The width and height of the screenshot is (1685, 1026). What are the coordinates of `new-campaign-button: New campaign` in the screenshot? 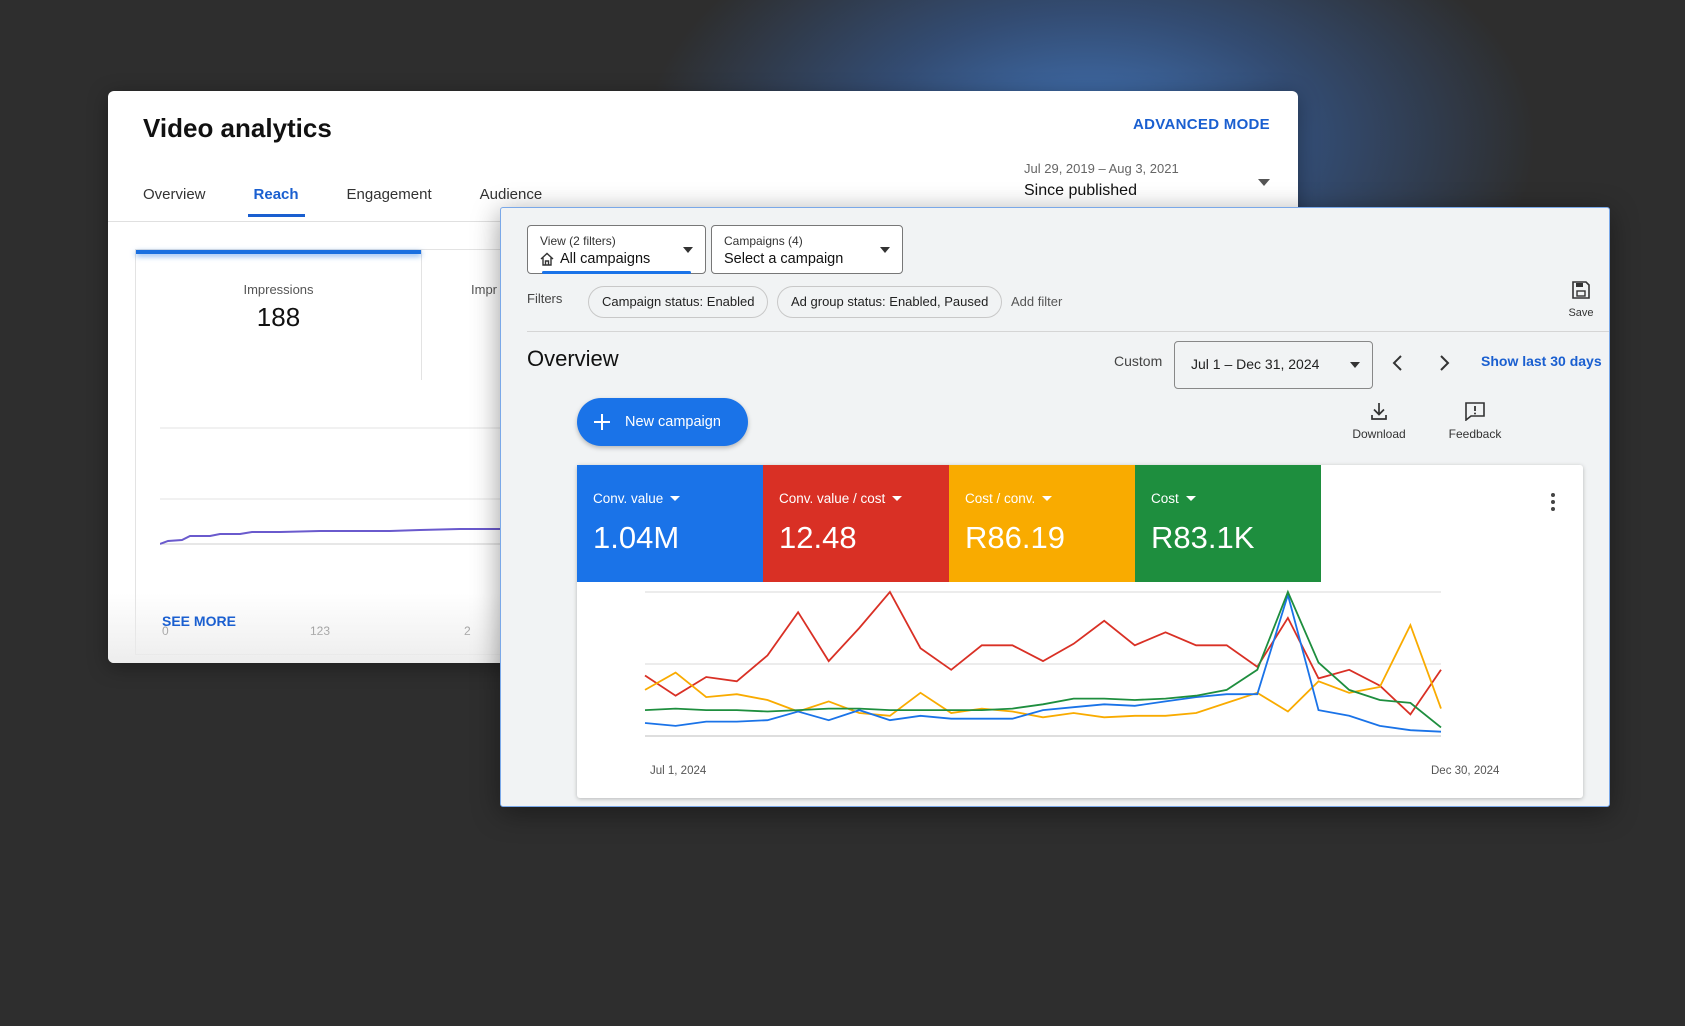 It's located at (662, 422).